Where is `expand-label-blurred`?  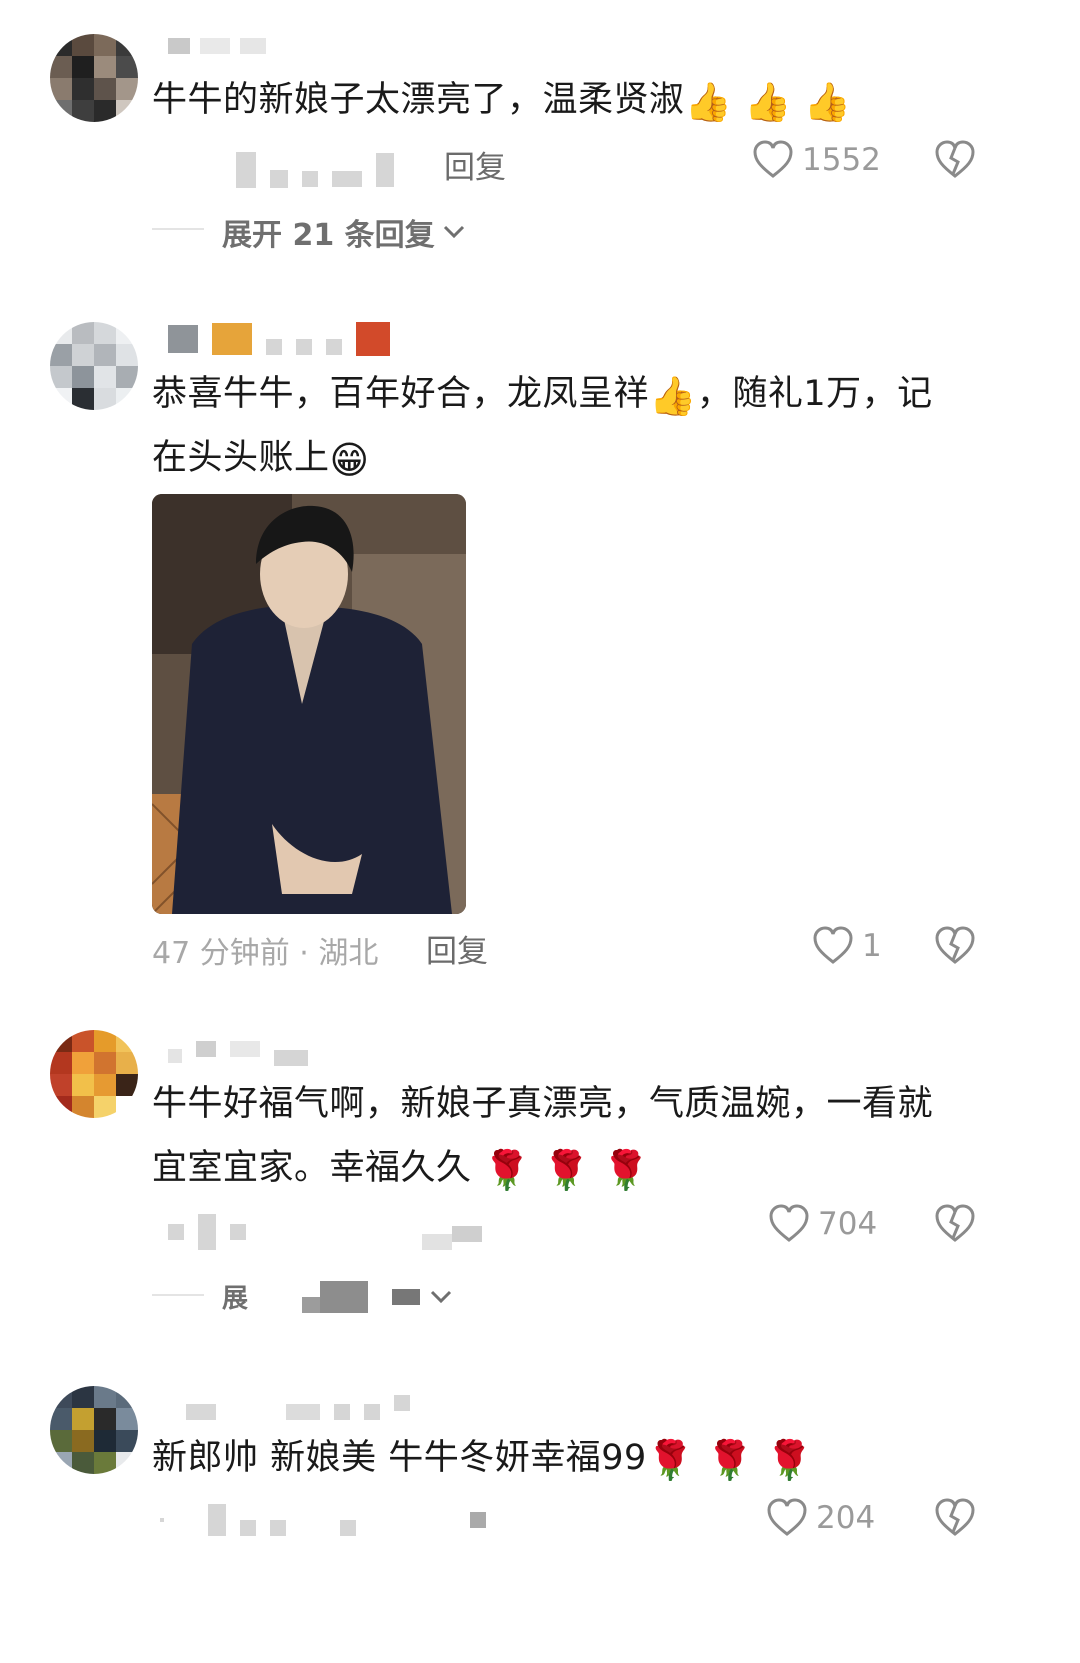 expand-label-blurred is located at coordinates (361, 1296).